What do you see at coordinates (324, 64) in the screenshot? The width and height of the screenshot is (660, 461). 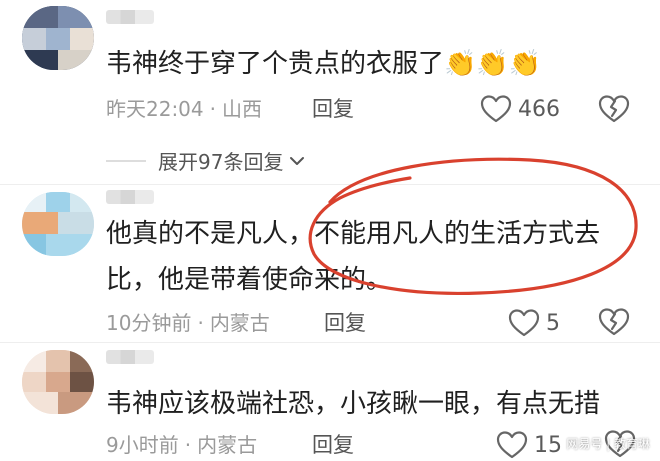 I see `comment-text: 韦神终于穿了个贵点的衣服了👏👏👏` at bounding box center [324, 64].